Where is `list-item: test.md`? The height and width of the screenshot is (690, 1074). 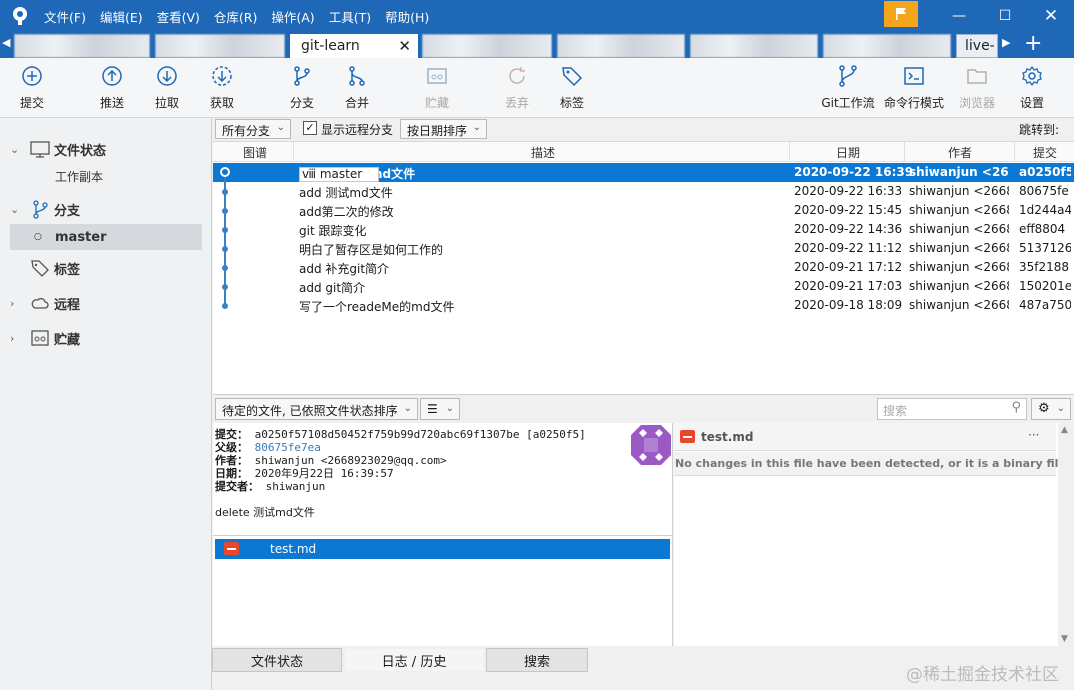
list-item: test.md is located at coordinates (442, 549).